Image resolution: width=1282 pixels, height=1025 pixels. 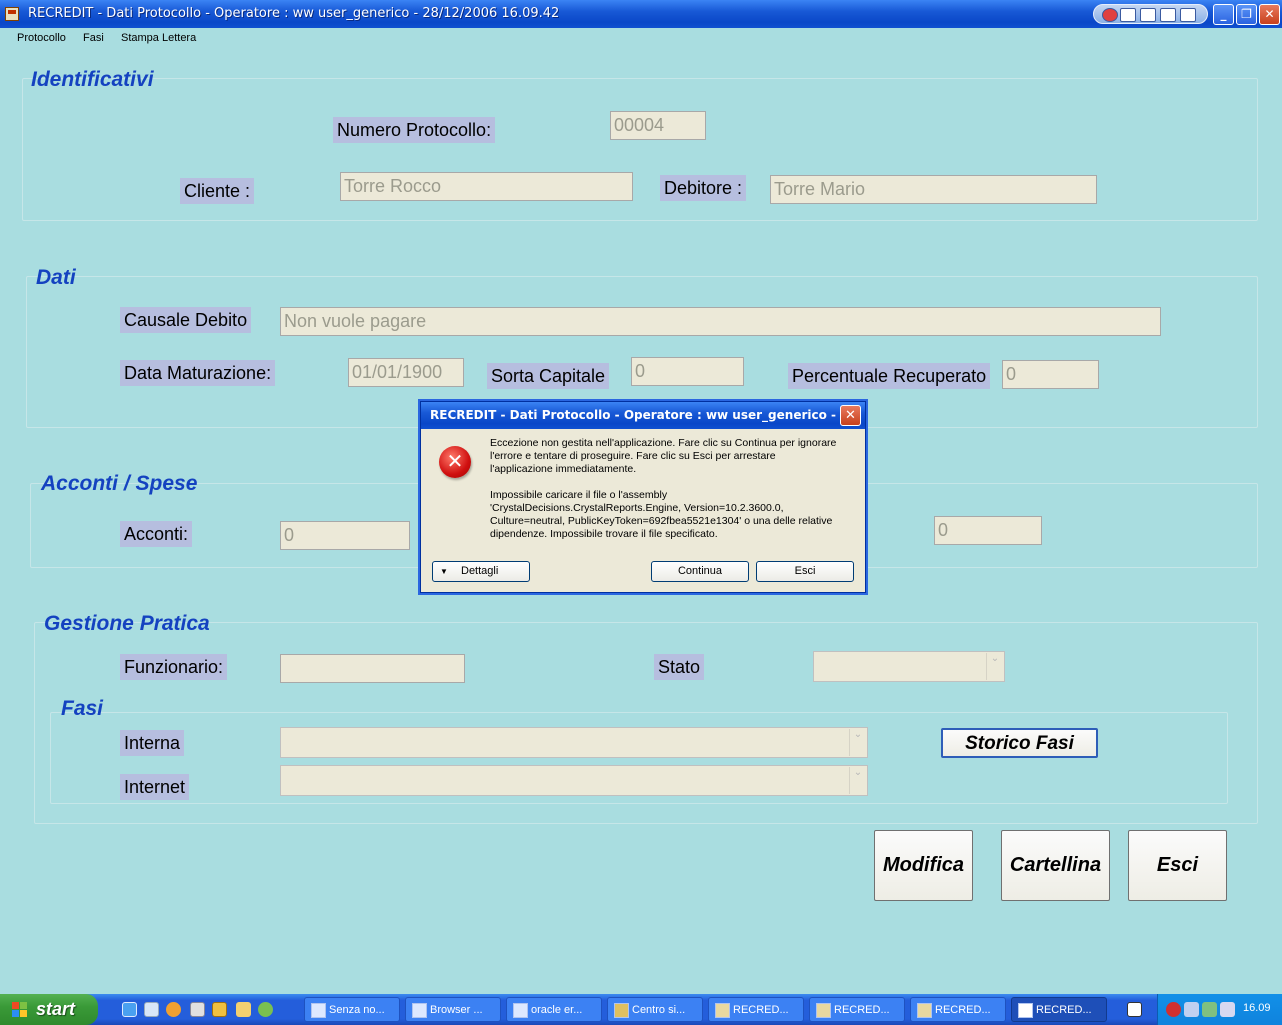 I want to click on browser-icon, so click(x=151, y=1009).